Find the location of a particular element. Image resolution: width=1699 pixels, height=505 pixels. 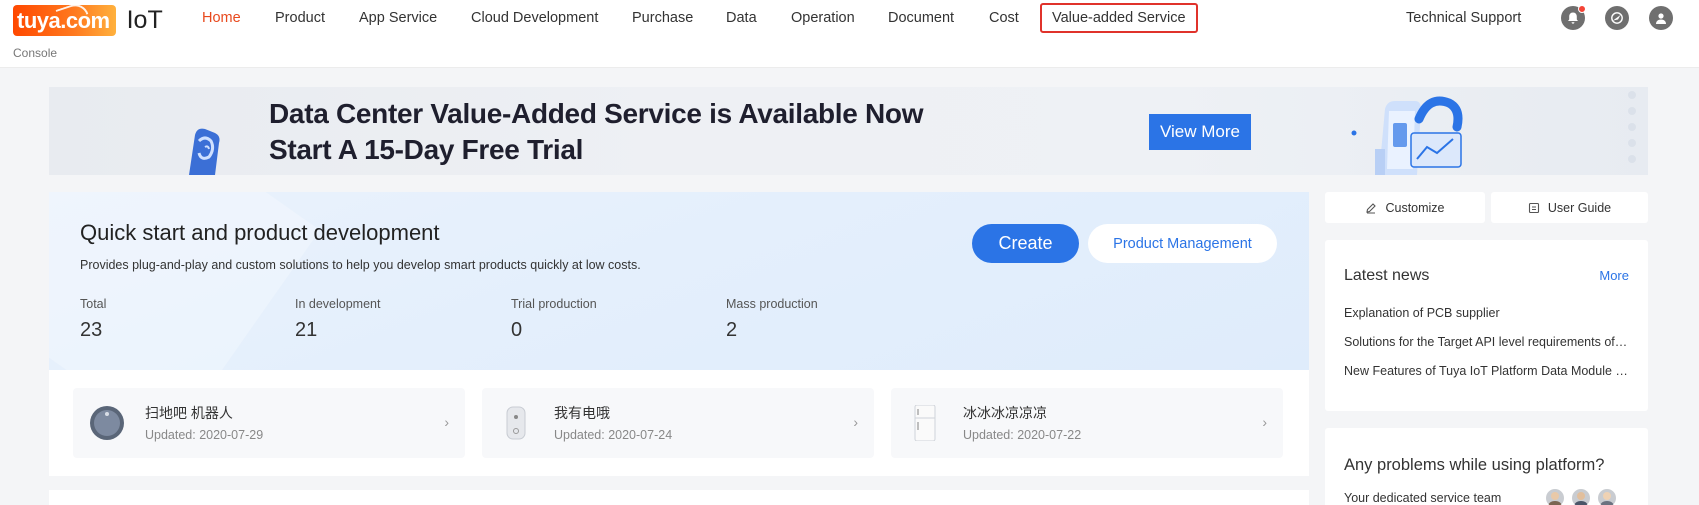

product-name: 我有电哦 is located at coordinates (582, 413).